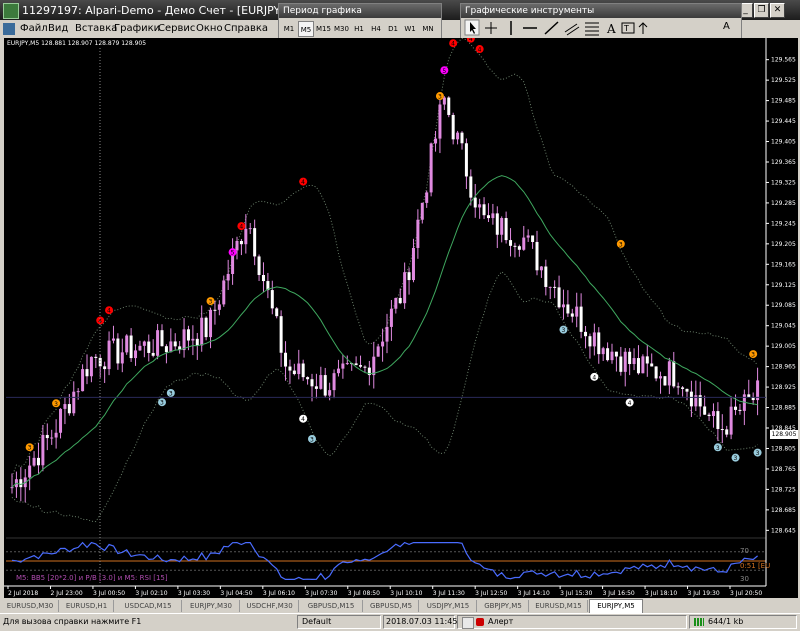  Describe the element at coordinates (11, 11) in the screenshot. I see `app-icon` at that location.